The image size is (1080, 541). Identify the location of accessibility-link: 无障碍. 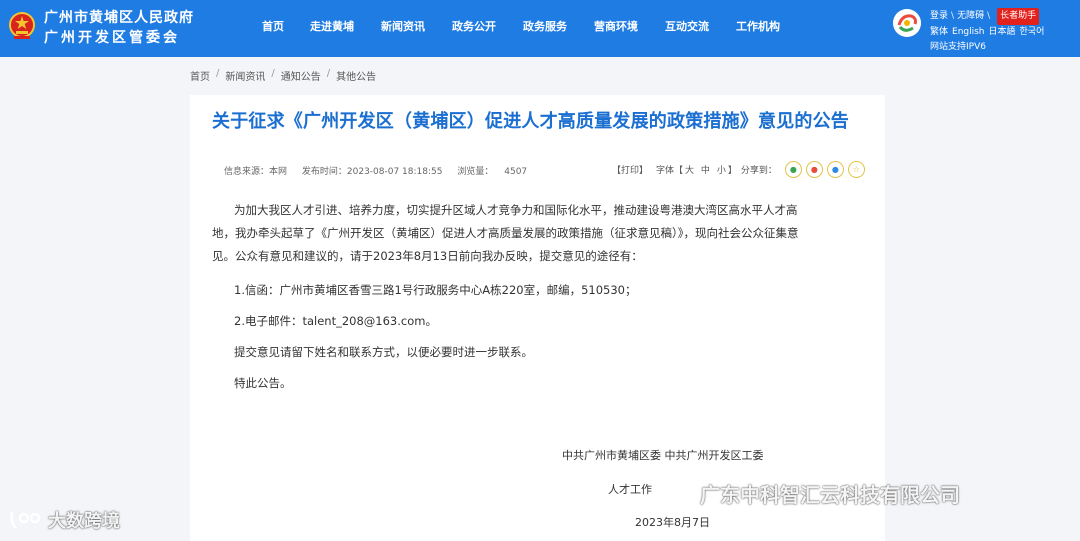
(970, 16).